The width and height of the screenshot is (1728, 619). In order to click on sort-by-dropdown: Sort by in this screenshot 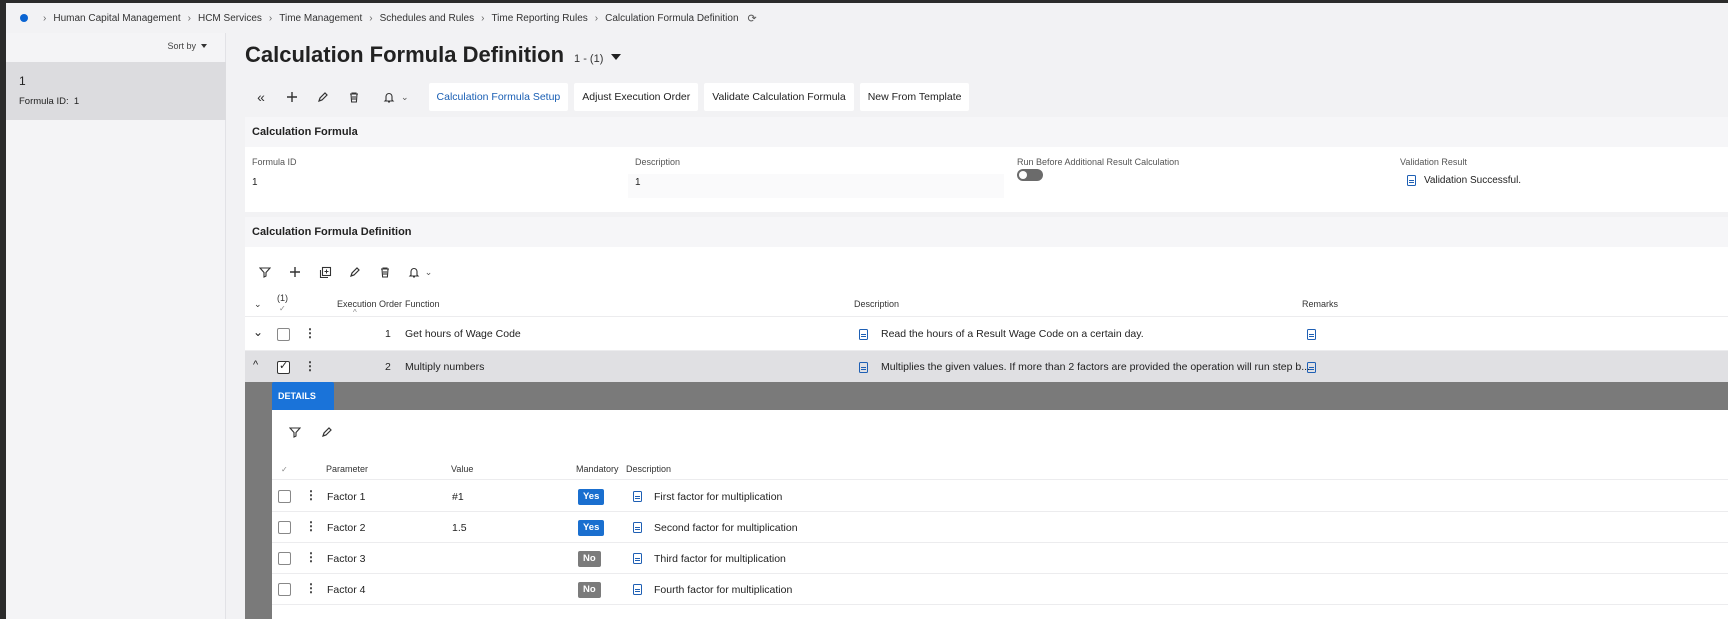, I will do `click(187, 46)`.